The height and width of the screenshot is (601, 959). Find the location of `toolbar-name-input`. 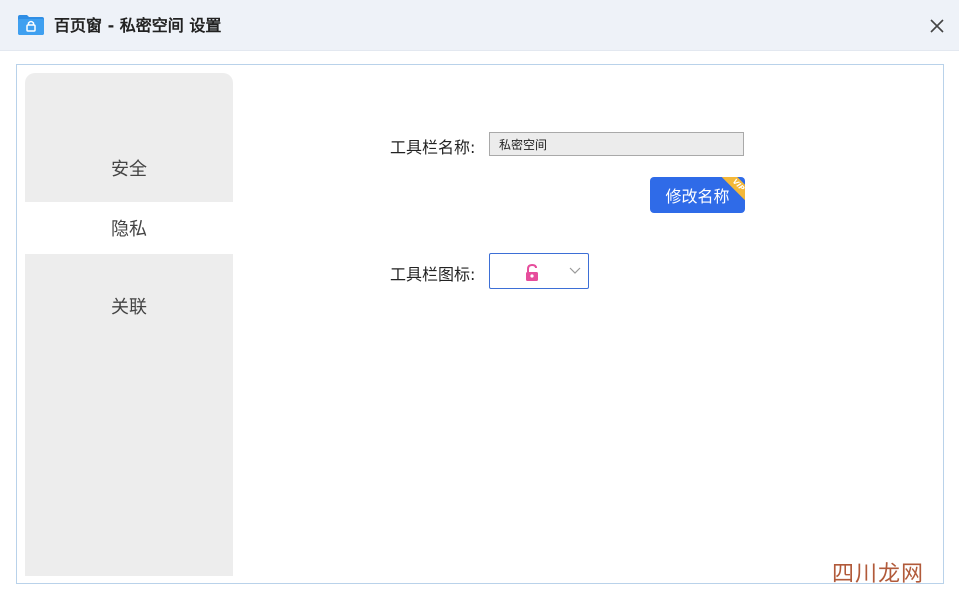

toolbar-name-input is located at coordinates (616, 144).